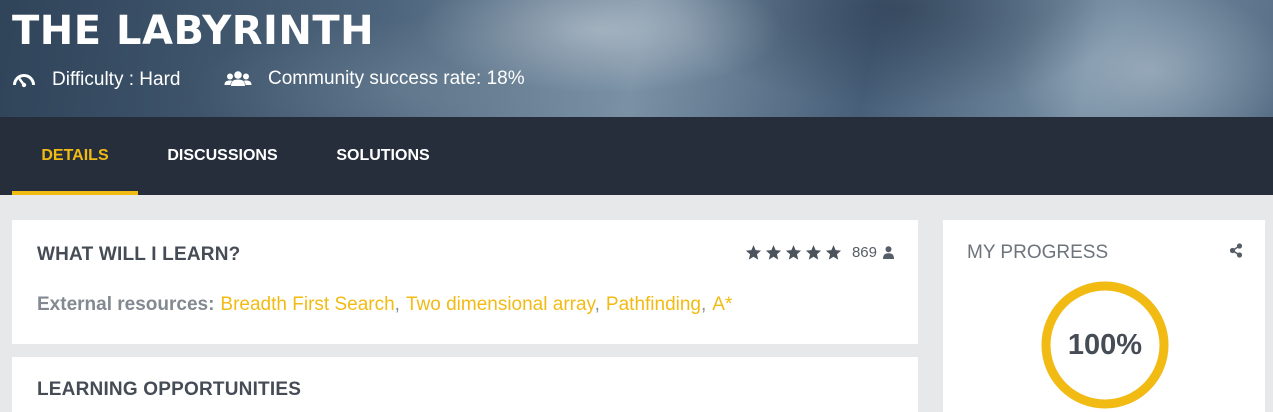 The width and height of the screenshot is (1273, 412). I want to click on difficulty-info: Difficulty : Hard, so click(96, 80).